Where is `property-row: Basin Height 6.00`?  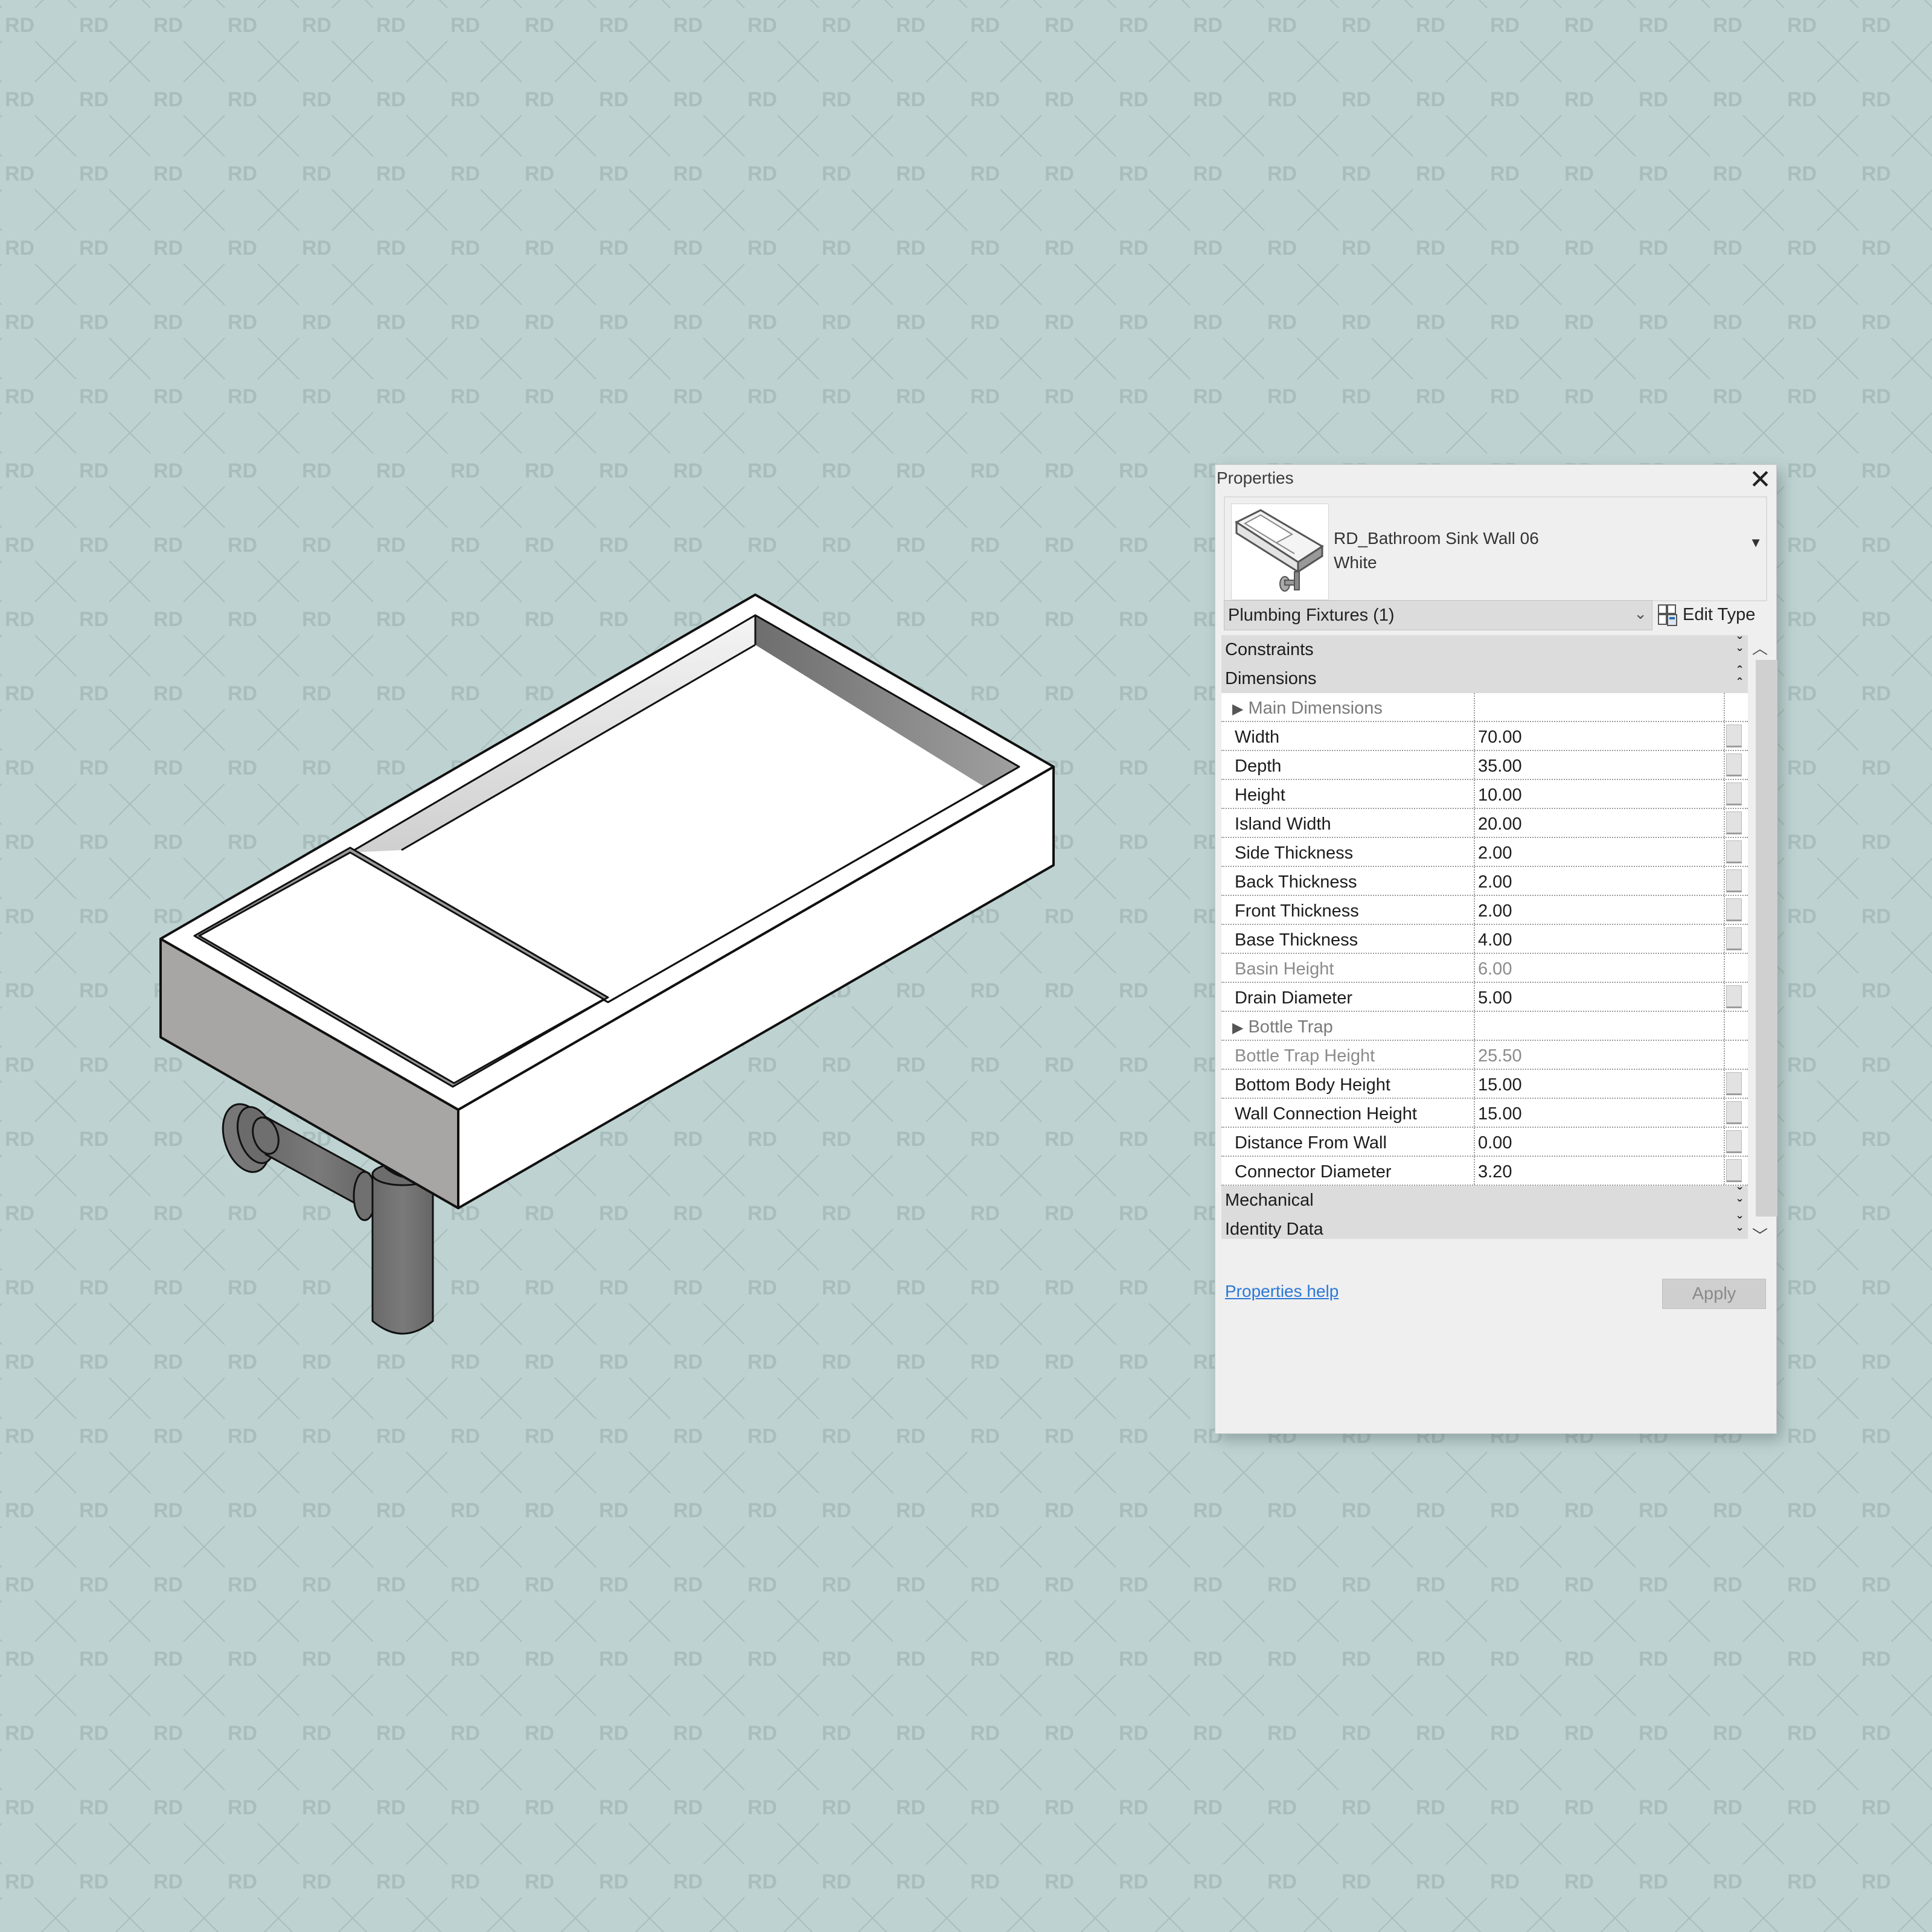
property-row: Basin Height 6.00 is located at coordinates (1484, 968).